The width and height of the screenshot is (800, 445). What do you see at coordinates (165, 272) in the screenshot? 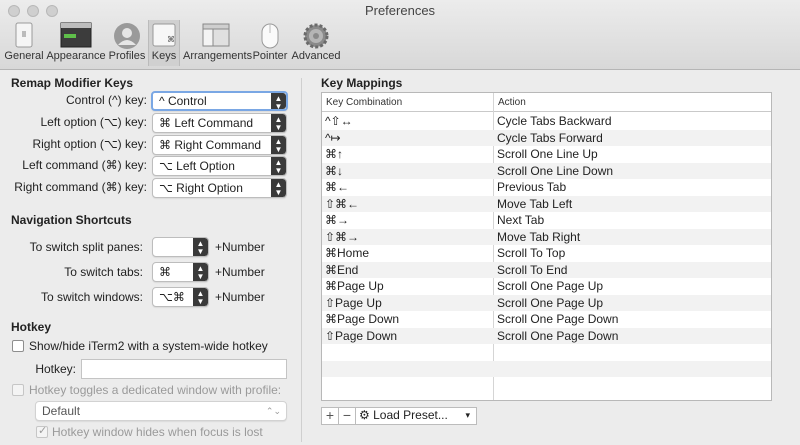
I see `popup-value: ⌘` at bounding box center [165, 272].